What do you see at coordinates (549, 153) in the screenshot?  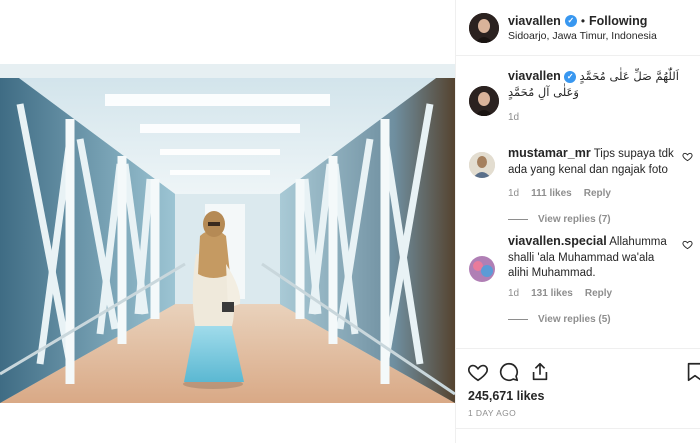 I see `commenter-username: mustamar_mr` at bounding box center [549, 153].